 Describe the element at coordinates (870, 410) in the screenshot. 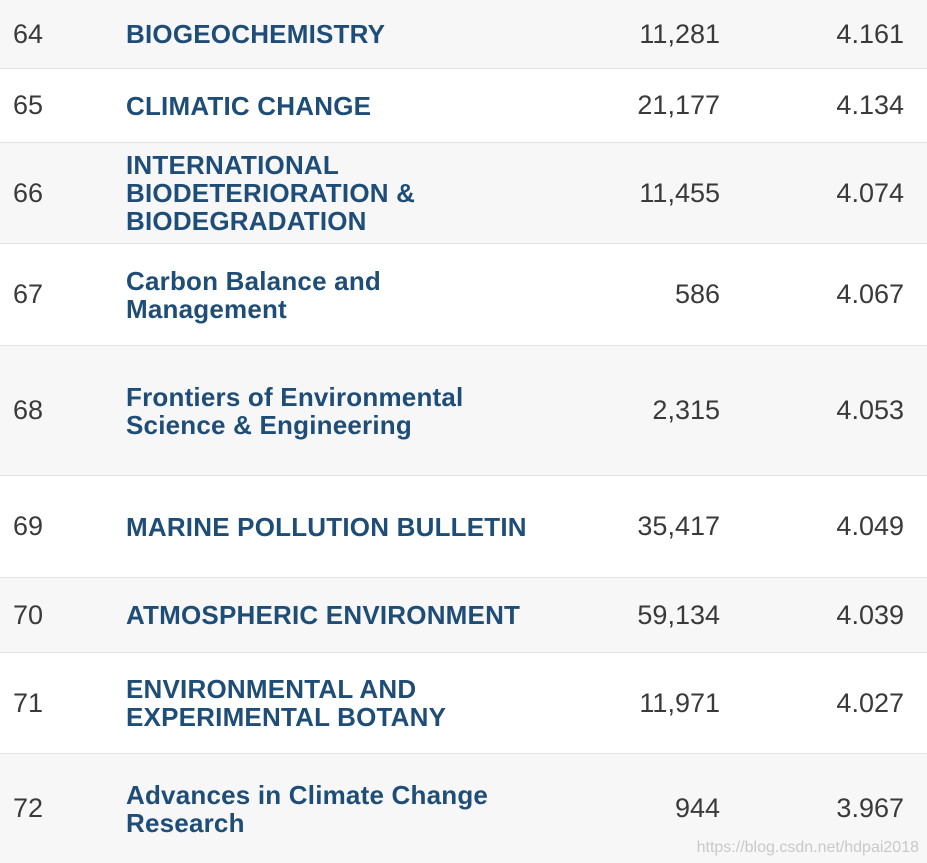

I see `impact-factor-cell: 4.053` at that location.